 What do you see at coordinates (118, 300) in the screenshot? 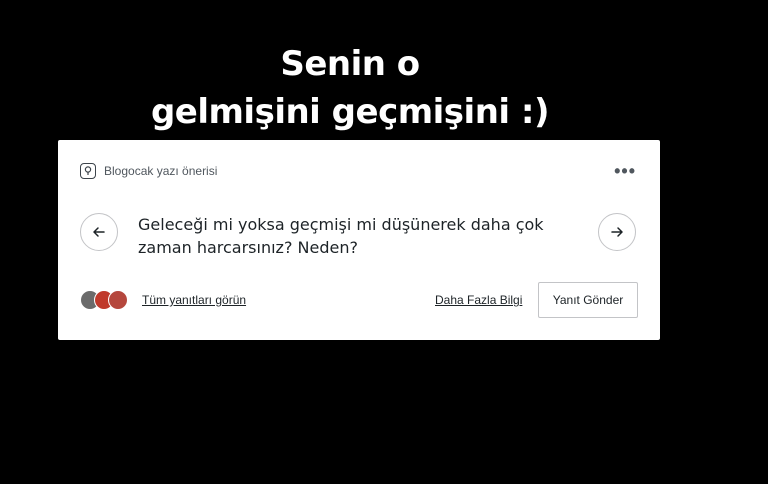
I see `avatar` at bounding box center [118, 300].